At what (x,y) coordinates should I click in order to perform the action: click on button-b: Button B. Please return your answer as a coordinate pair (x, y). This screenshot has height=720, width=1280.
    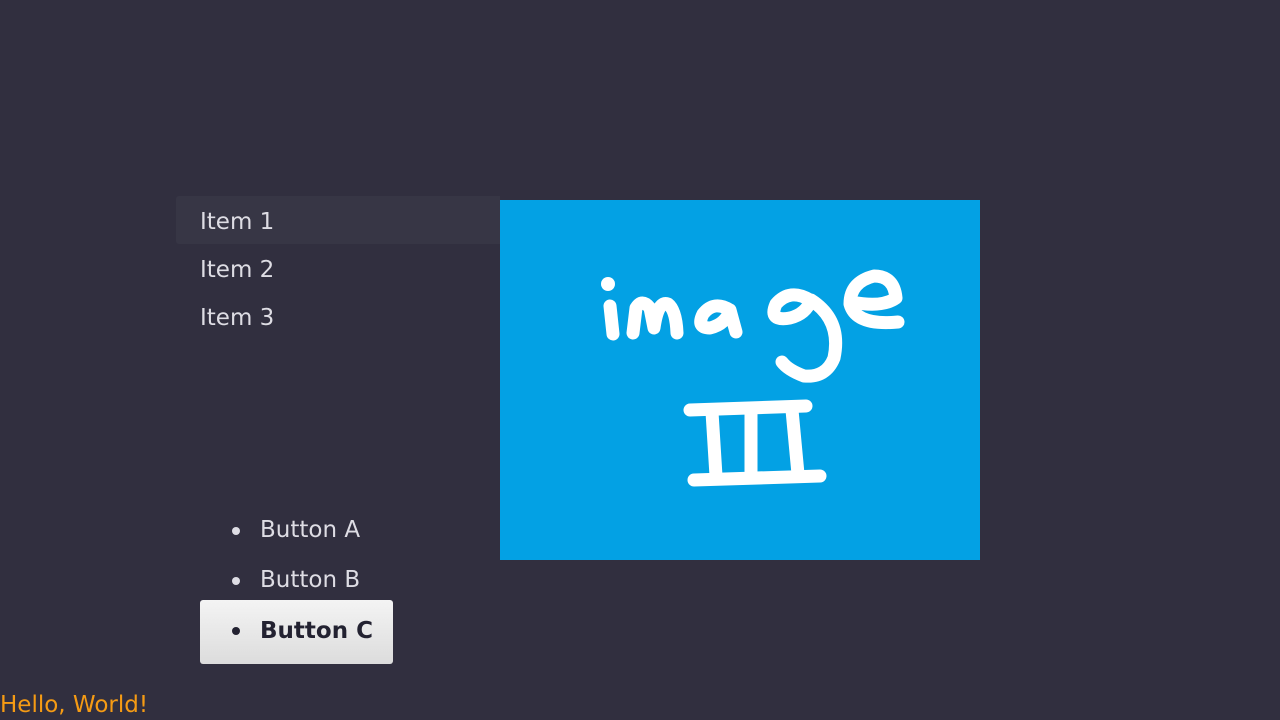
    Looking at the image, I should click on (296, 575).